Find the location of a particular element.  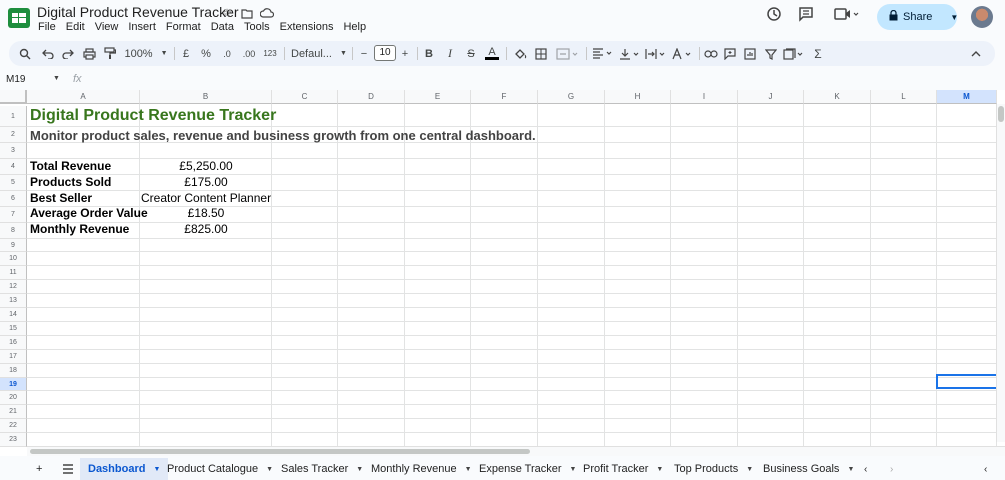

row-header-3: 3 is located at coordinates (13, 151).